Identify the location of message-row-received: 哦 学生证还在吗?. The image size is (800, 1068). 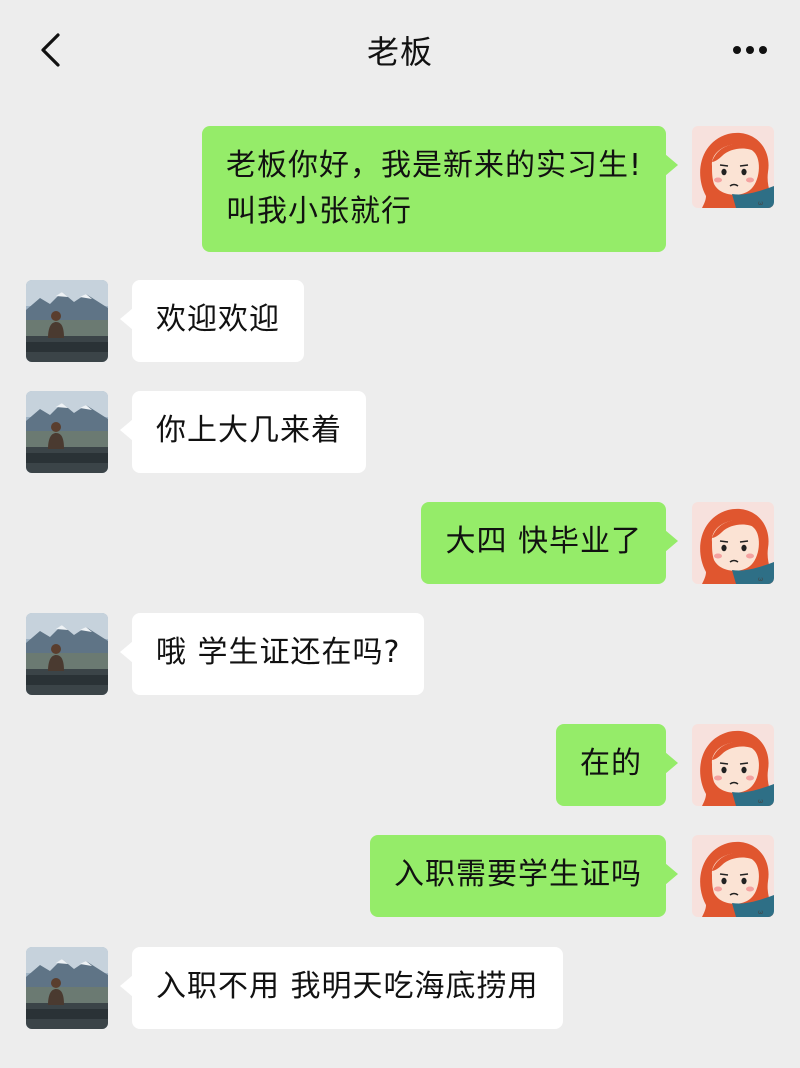
(225, 654).